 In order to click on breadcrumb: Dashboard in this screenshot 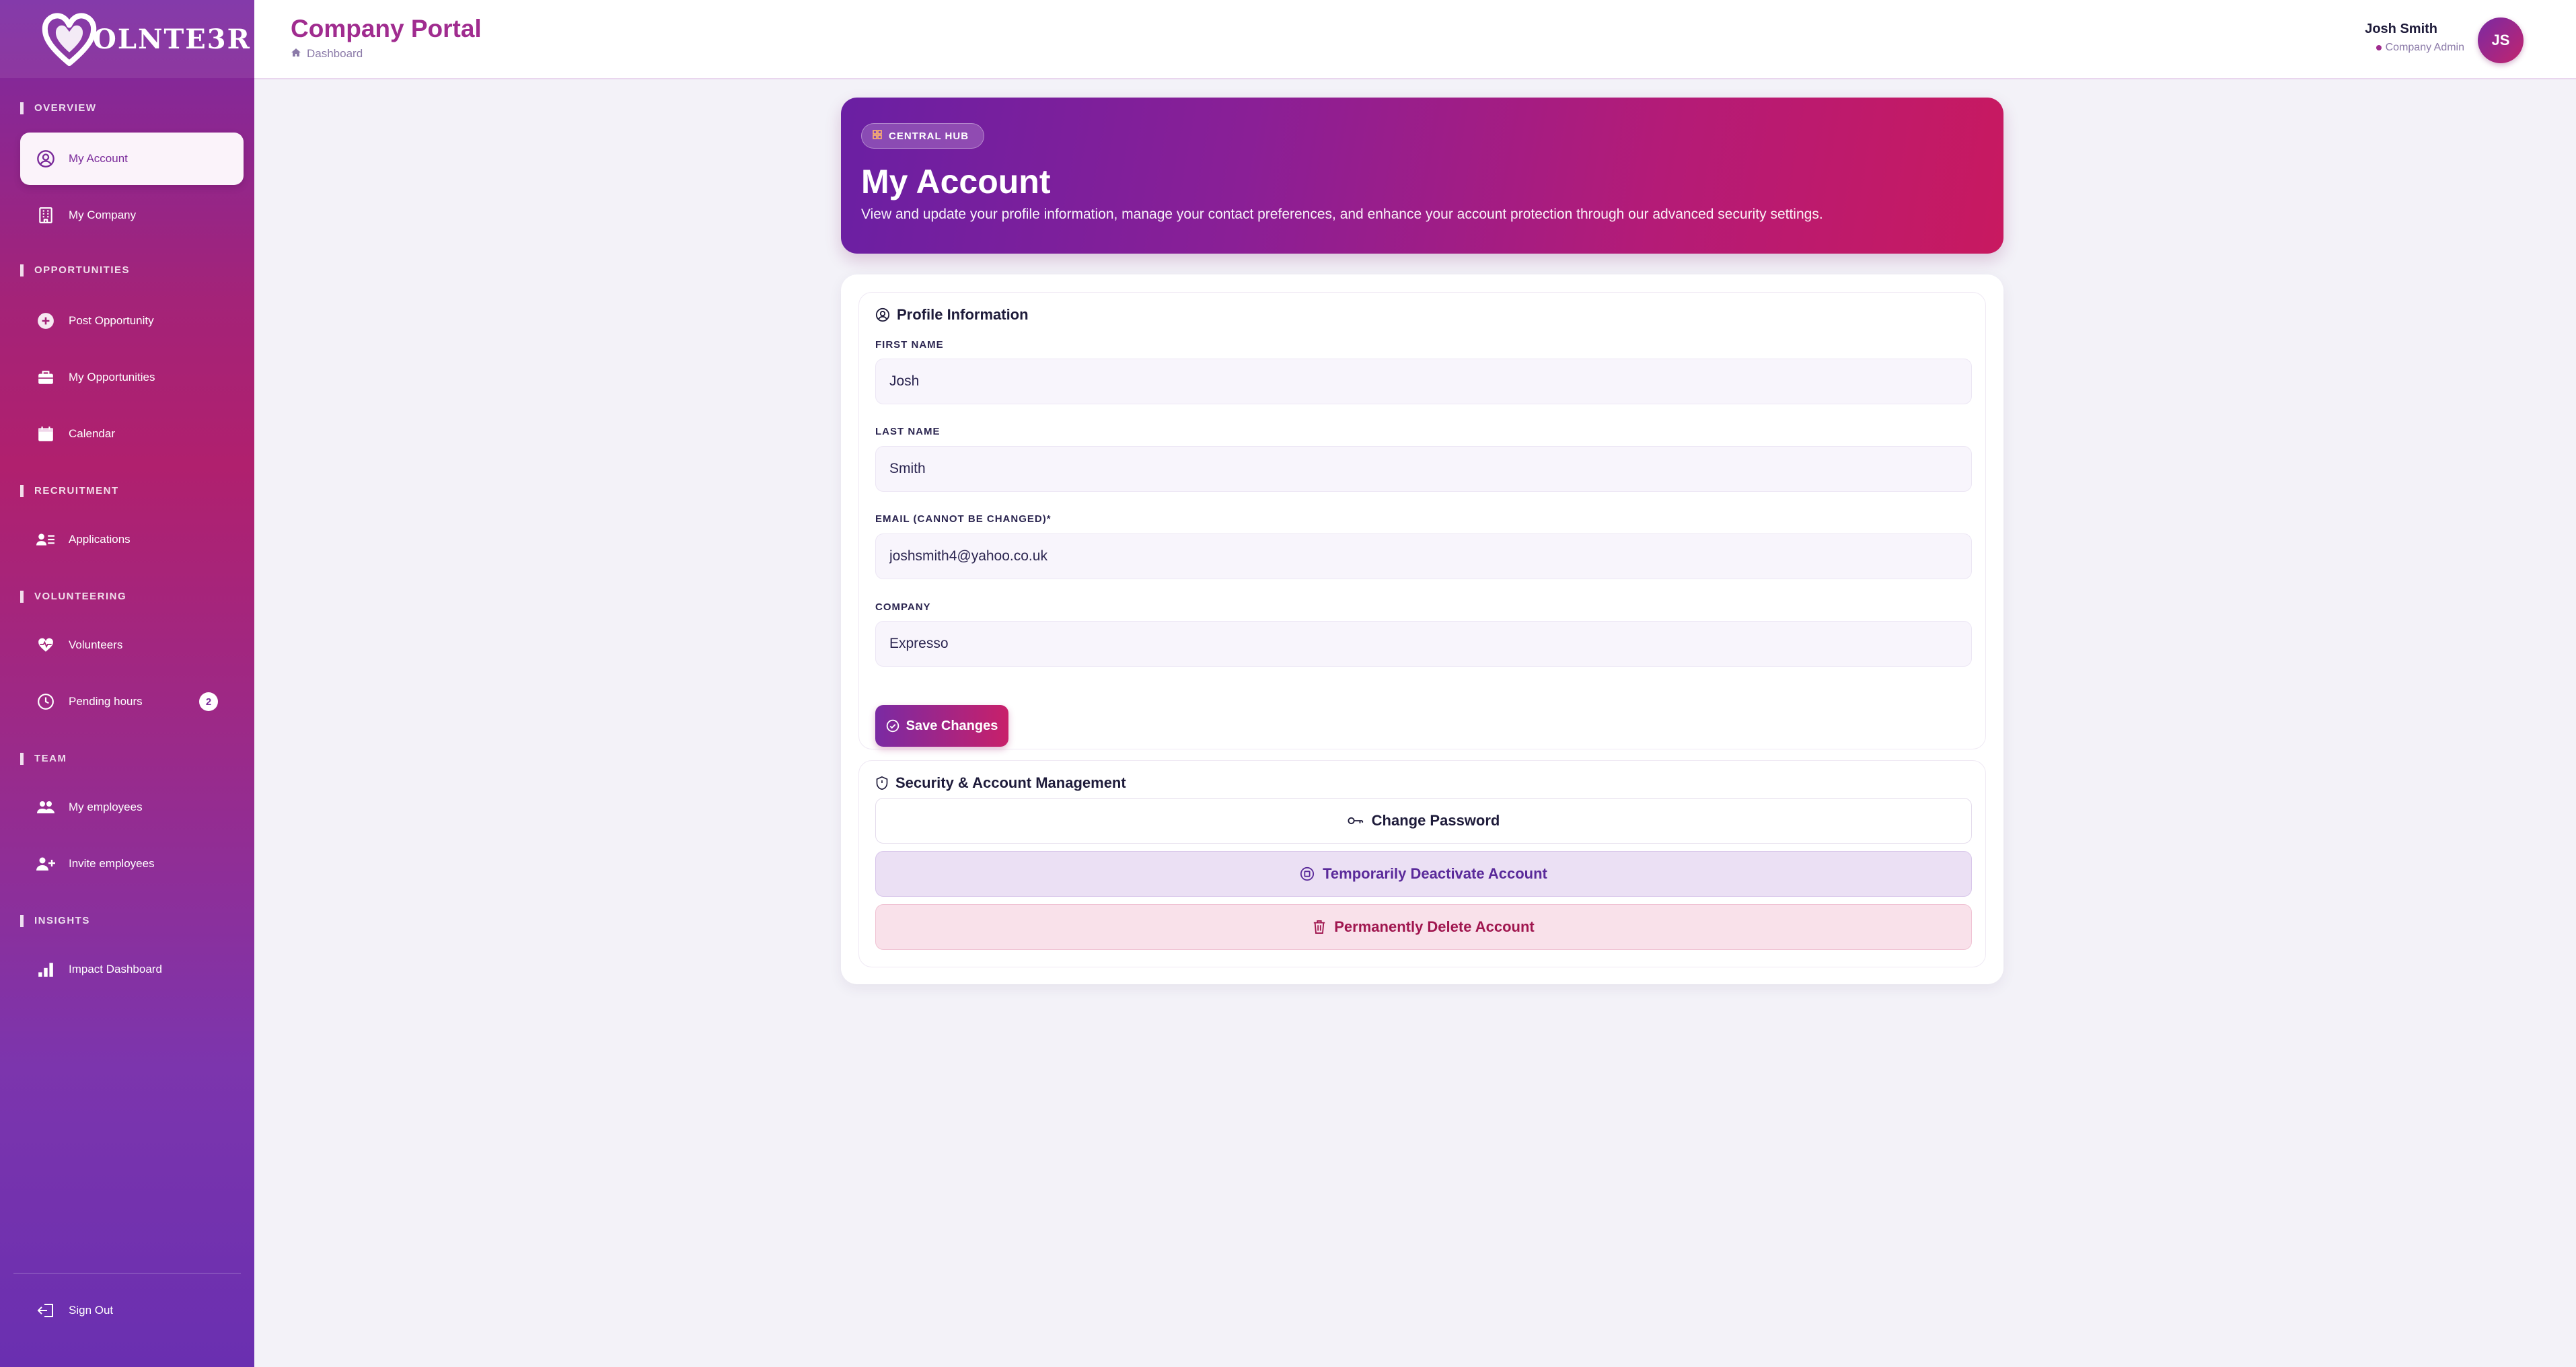, I will do `click(327, 54)`.